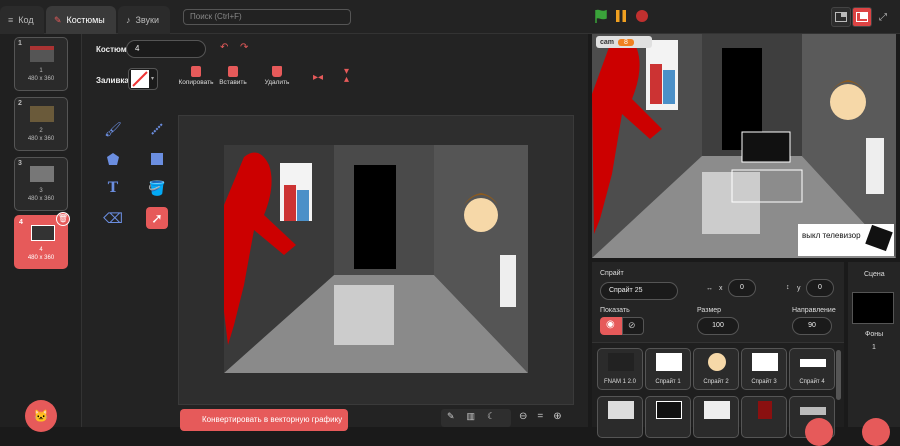  I want to click on costume-item: 1 1 480 x 360, so click(41, 64).